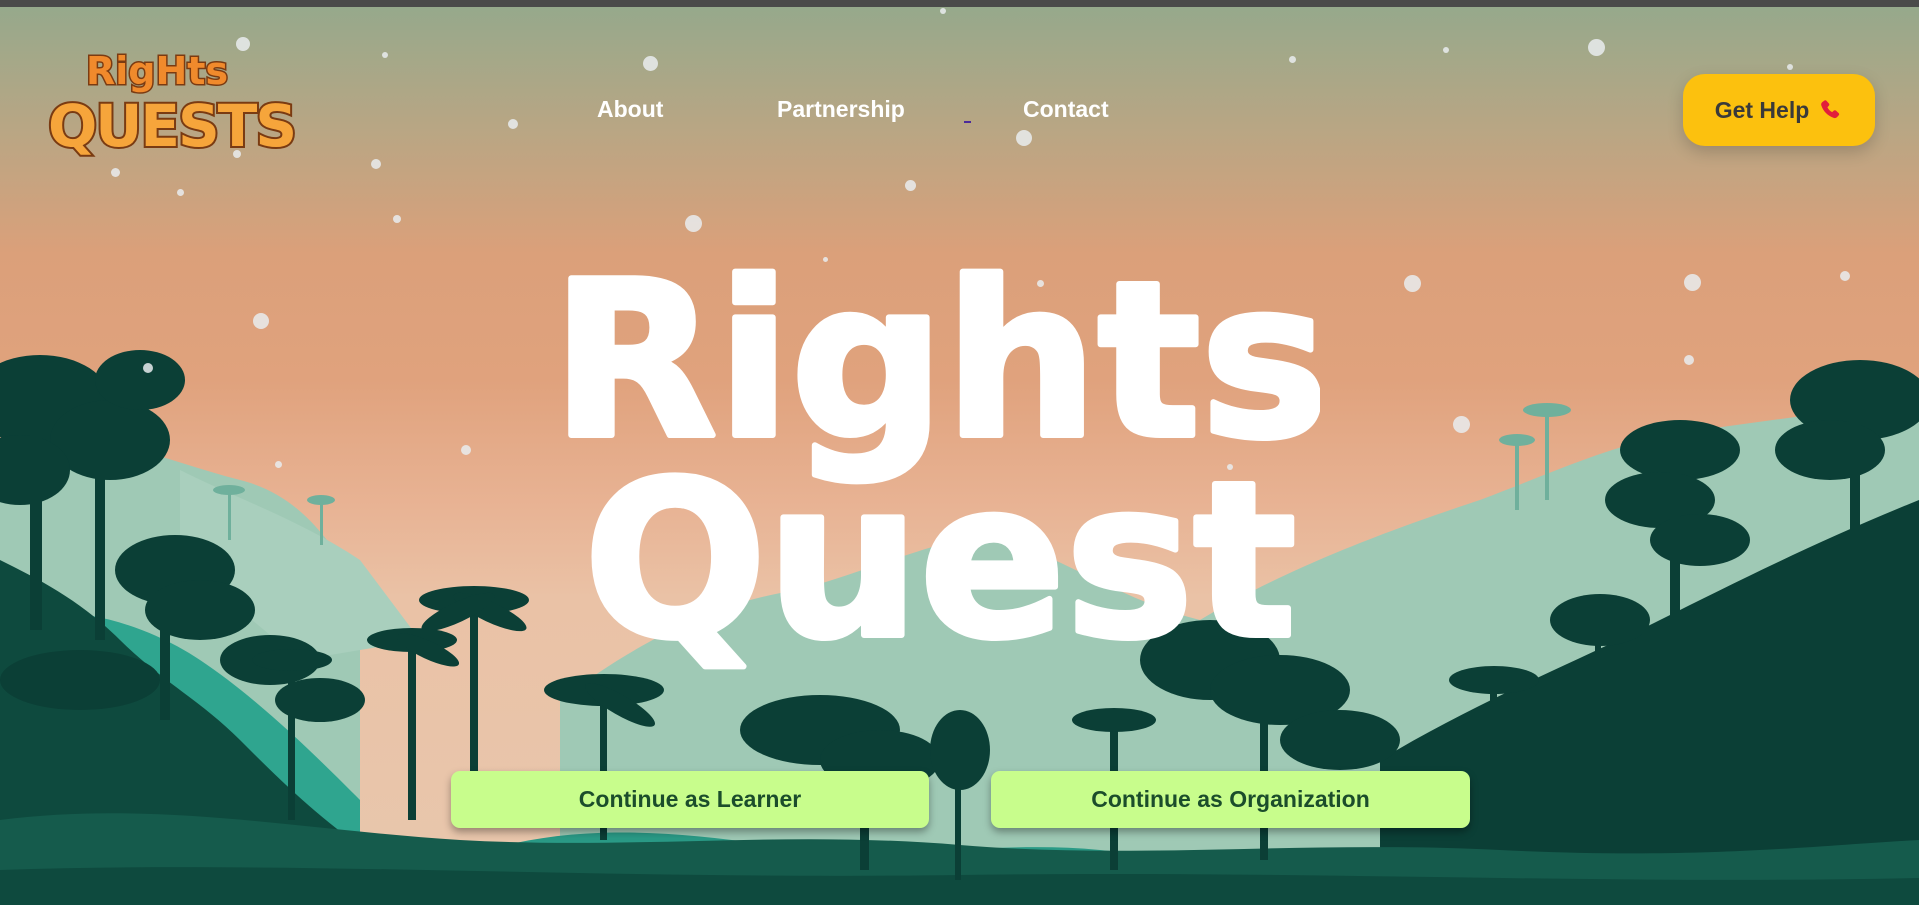  Describe the element at coordinates (157, 71) in the screenshot. I see `logo-word-rights: RigHts` at that location.